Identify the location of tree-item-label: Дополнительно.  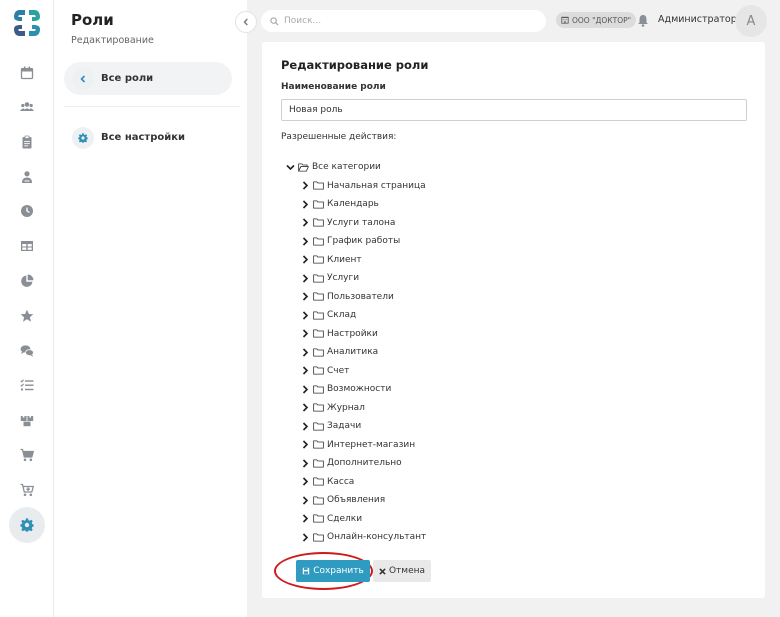
(364, 463).